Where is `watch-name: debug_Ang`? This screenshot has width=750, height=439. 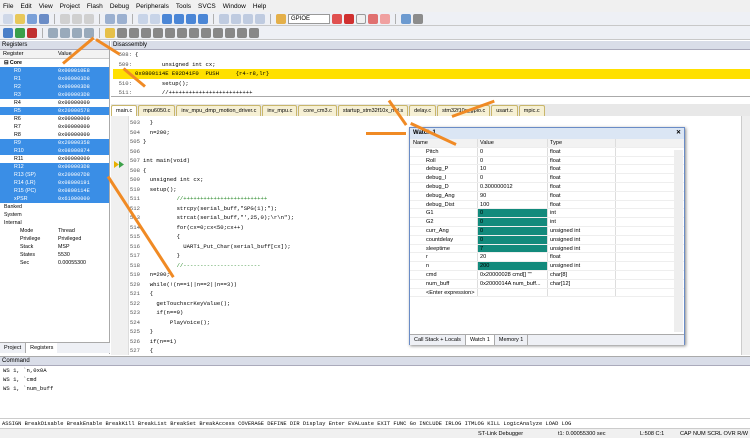 watch-name: debug_Ang is located at coordinates (444, 195).